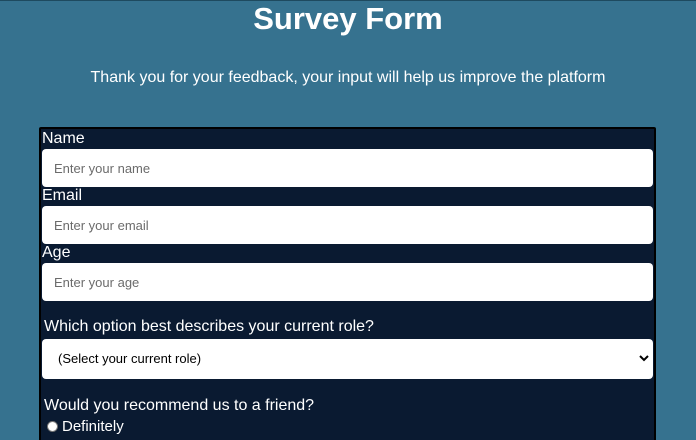 The height and width of the screenshot is (440, 696). What do you see at coordinates (348, 18) in the screenshot?
I see `page-title: Survey Form` at bounding box center [348, 18].